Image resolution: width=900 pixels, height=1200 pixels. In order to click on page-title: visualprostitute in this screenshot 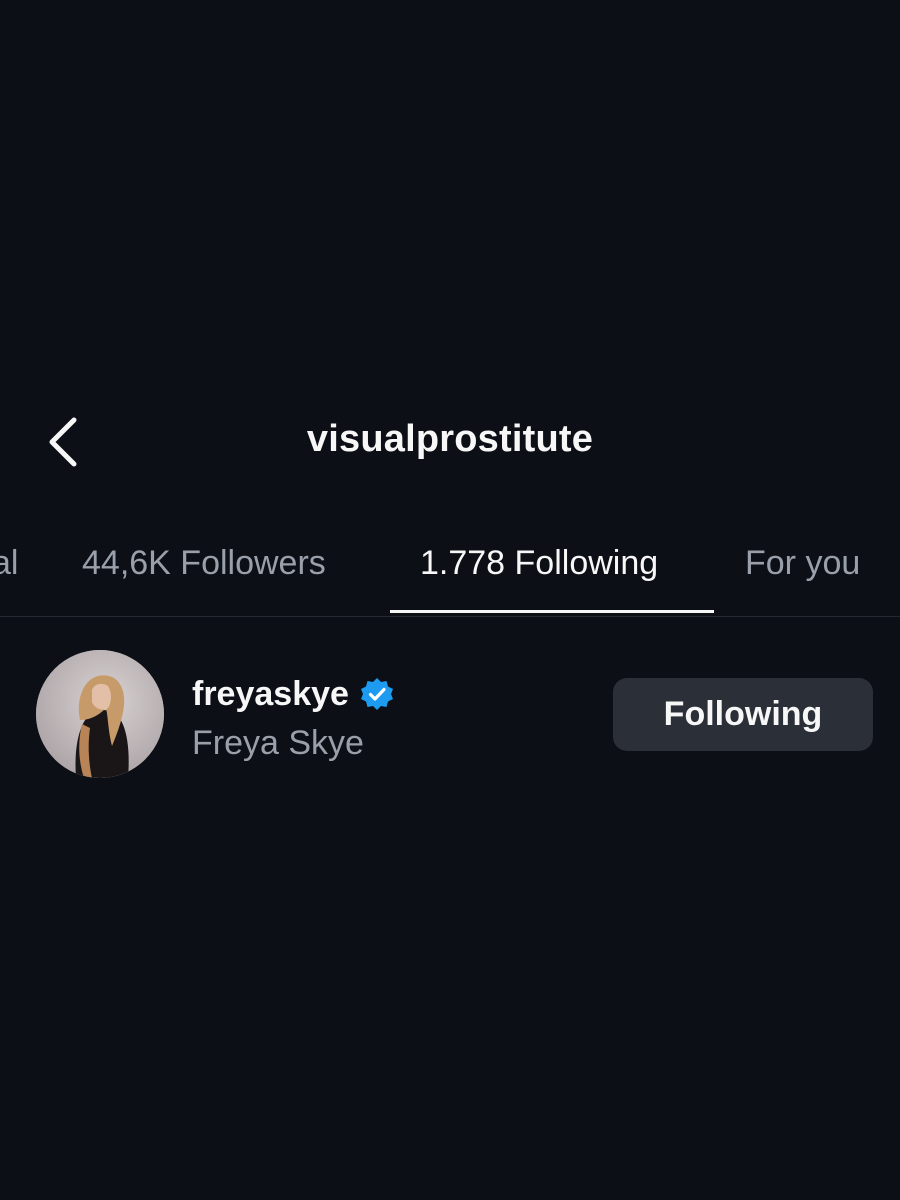, I will do `click(450, 439)`.